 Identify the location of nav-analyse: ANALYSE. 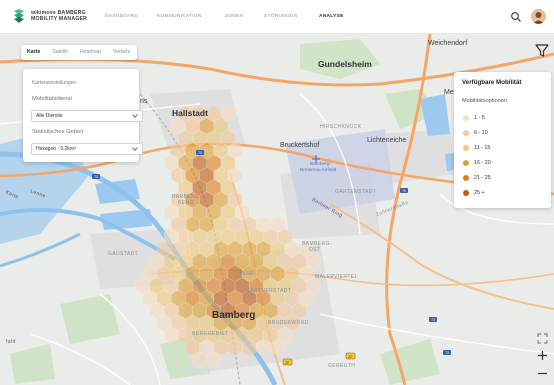
(331, 16).